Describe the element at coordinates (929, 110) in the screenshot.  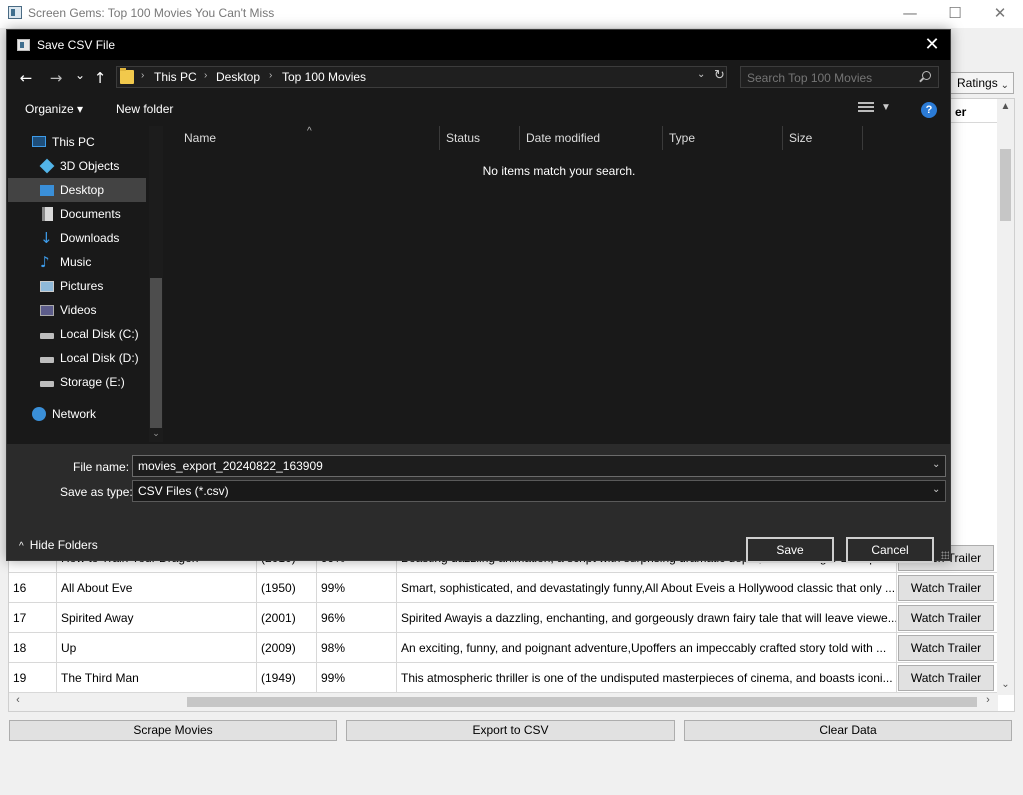
I see `help-icon: ?` at that location.